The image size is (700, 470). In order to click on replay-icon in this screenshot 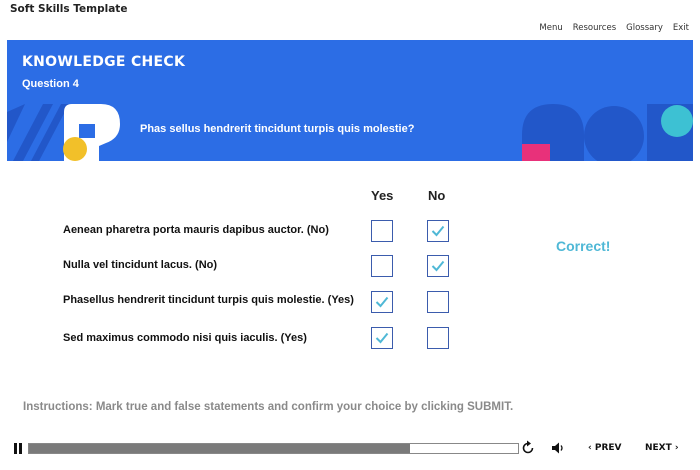, I will do `click(528, 448)`.